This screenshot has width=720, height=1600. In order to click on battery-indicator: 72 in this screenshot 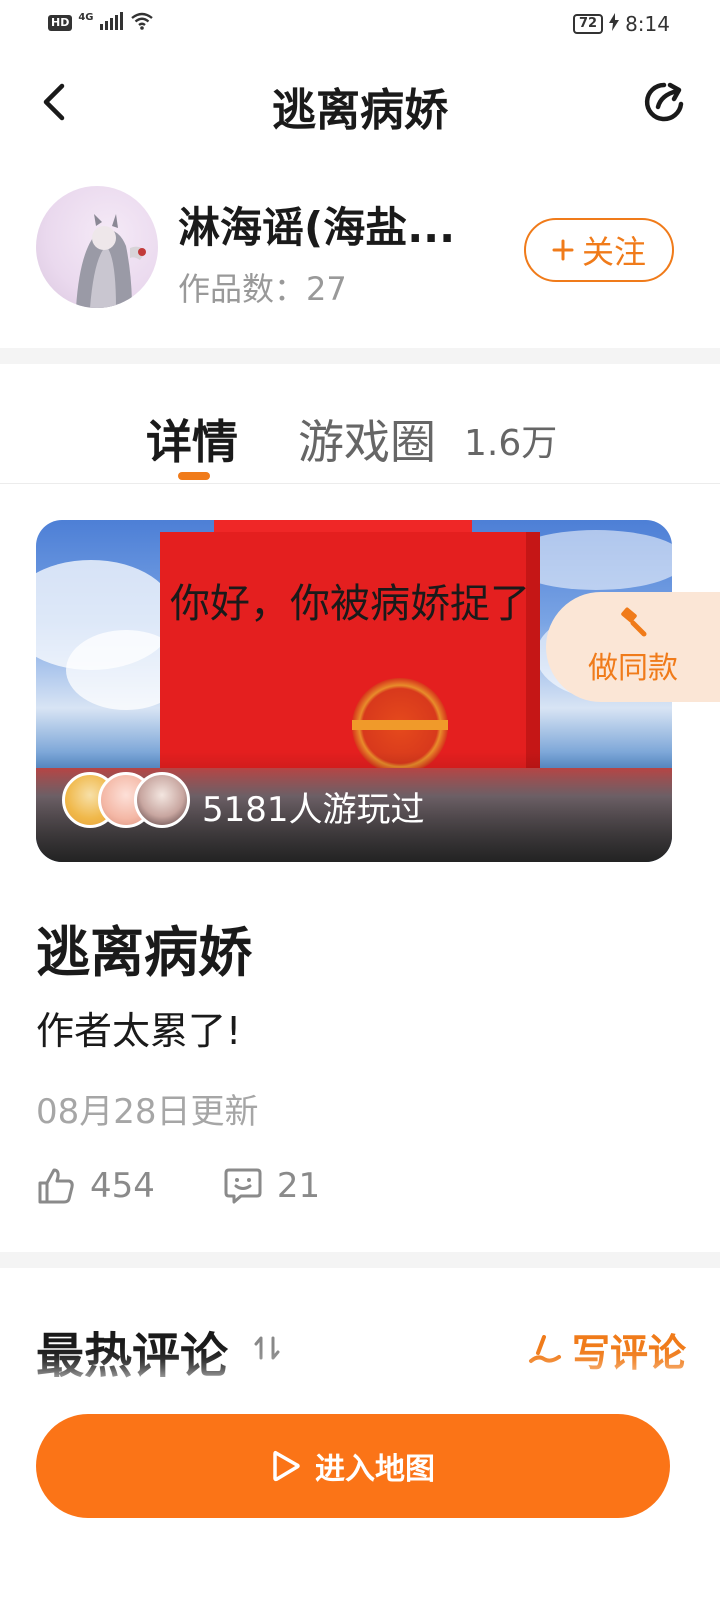, I will do `click(588, 24)`.